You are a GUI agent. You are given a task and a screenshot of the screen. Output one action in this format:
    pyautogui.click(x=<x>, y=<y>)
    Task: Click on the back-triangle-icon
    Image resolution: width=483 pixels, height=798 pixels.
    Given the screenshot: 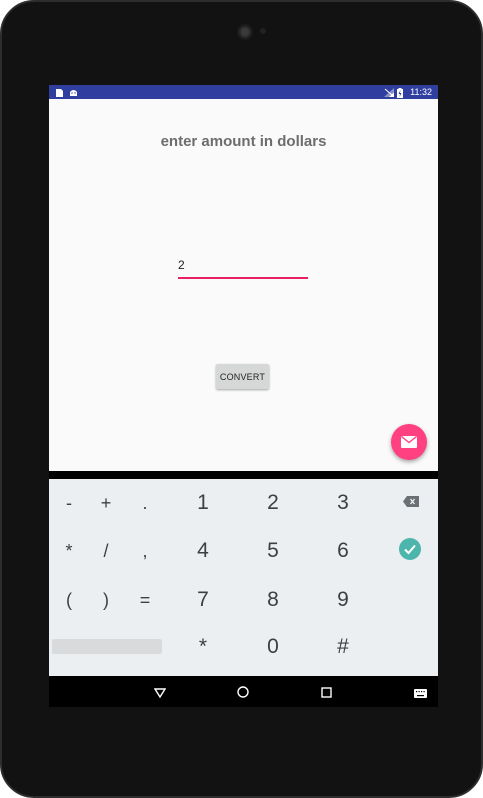 What is the action you would take?
    pyautogui.click(x=160, y=692)
    